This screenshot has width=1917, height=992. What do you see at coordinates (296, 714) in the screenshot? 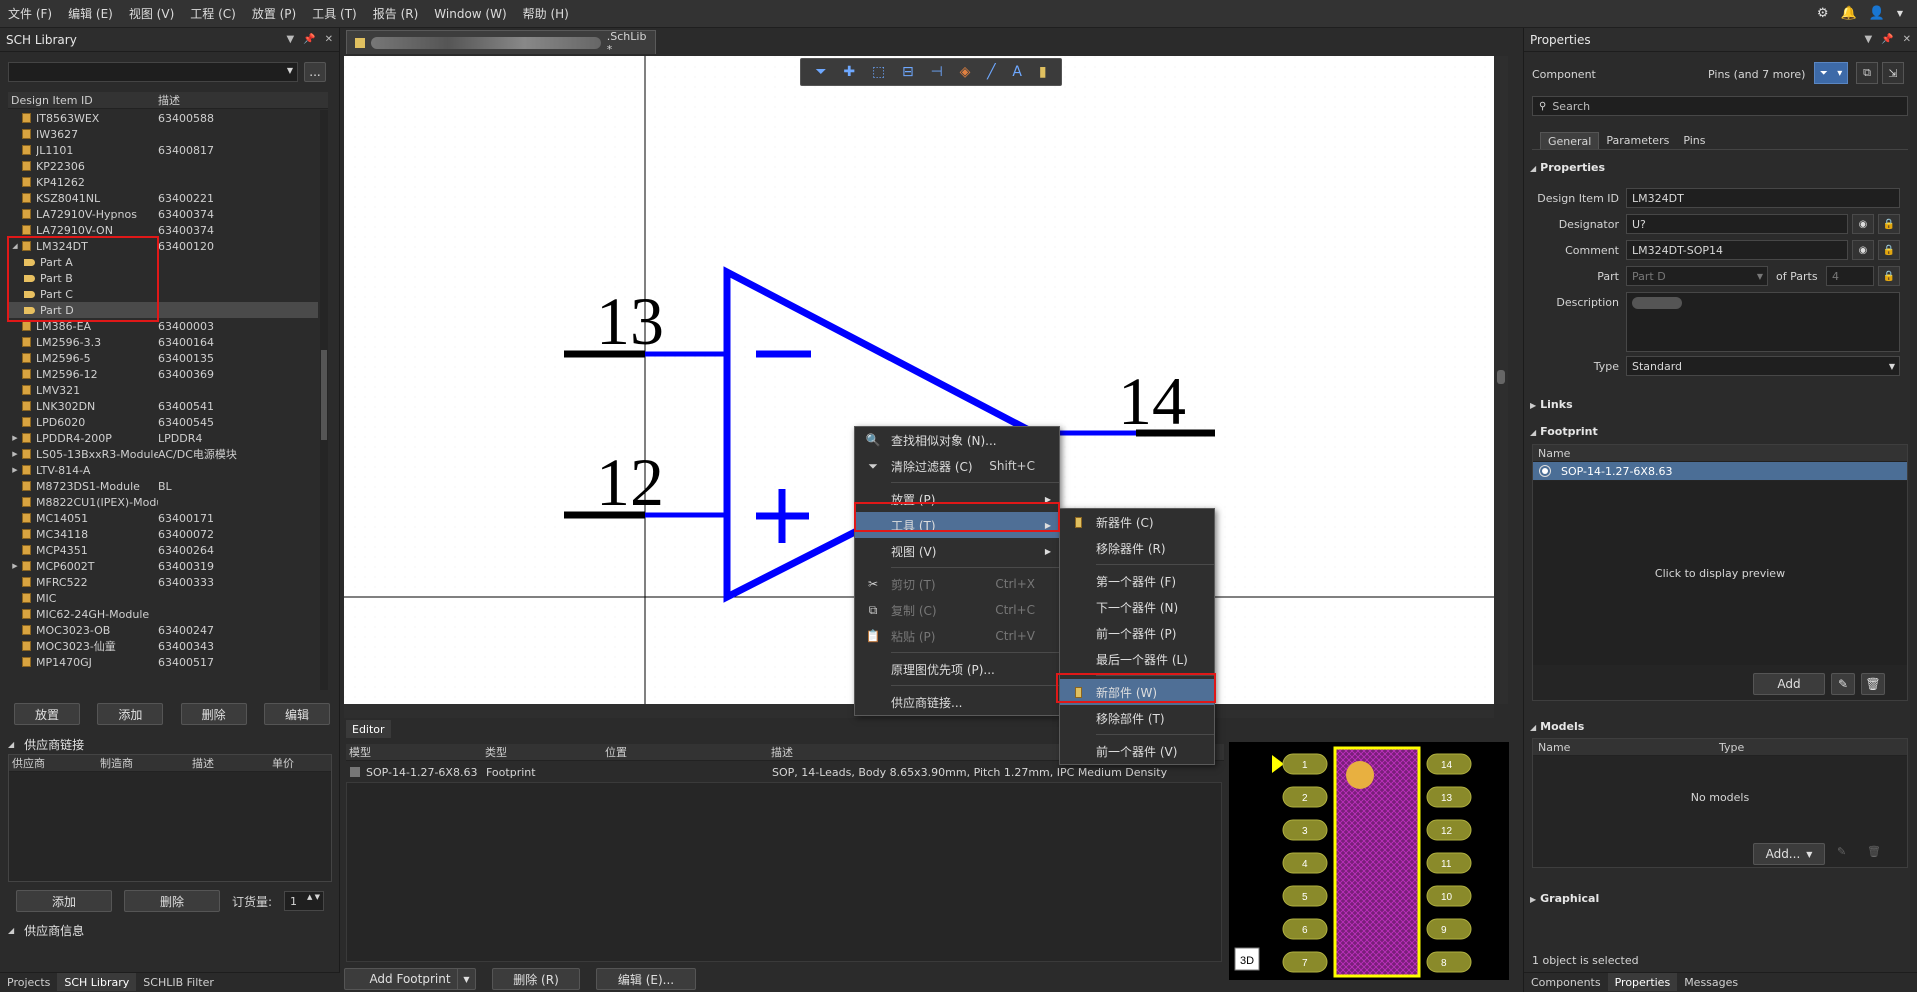
I see `library-button-3: 编辑` at bounding box center [296, 714].